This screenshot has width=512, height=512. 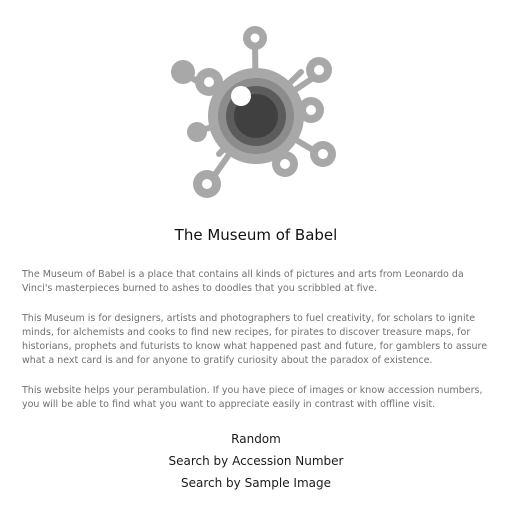 I want to click on page-title: The Museum of Babel, so click(x=256, y=235).